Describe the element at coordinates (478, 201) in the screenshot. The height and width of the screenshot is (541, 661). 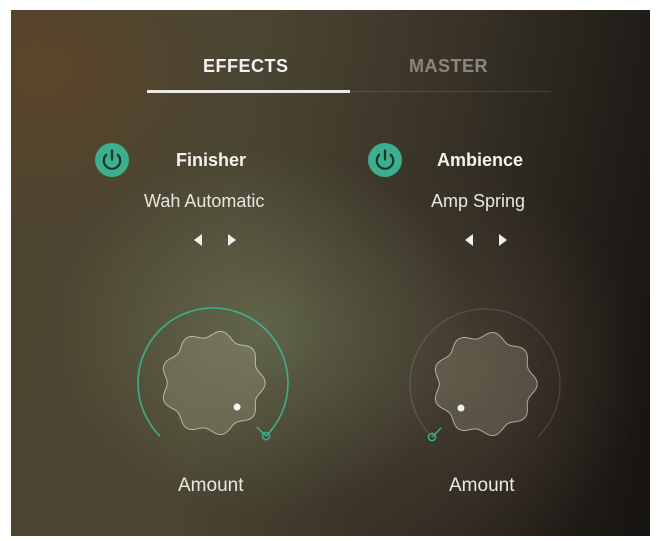
I see `ambience-preset-name: Amp Spring` at that location.